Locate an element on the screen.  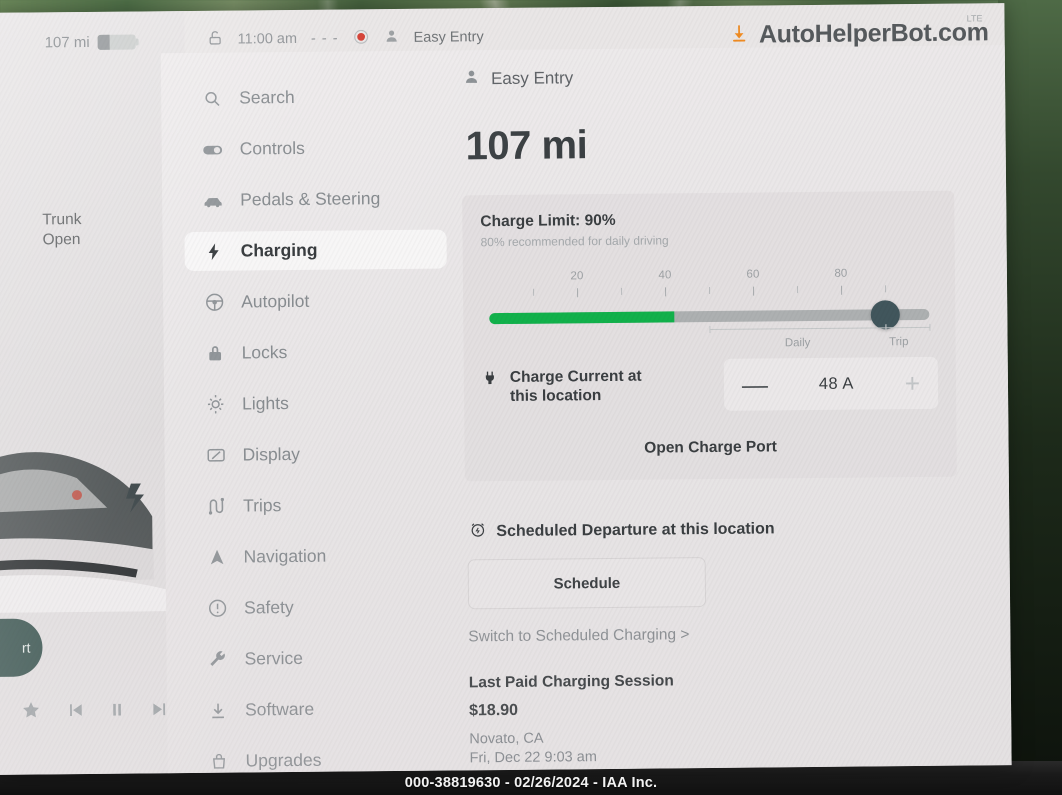
scheduled-departure-row: Scheduled Departure at this location is located at coordinates (732, 529).